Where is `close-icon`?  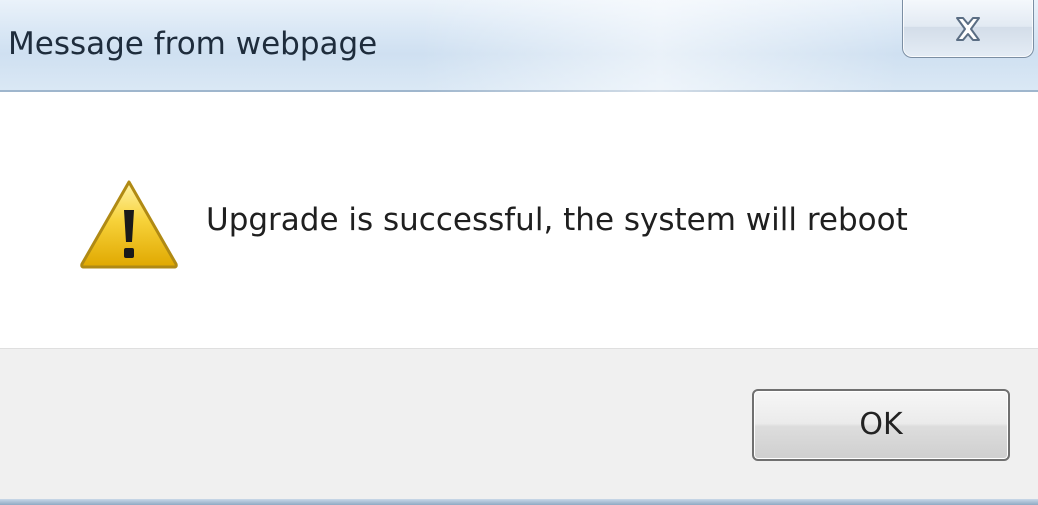
close-icon is located at coordinates (968, 29).